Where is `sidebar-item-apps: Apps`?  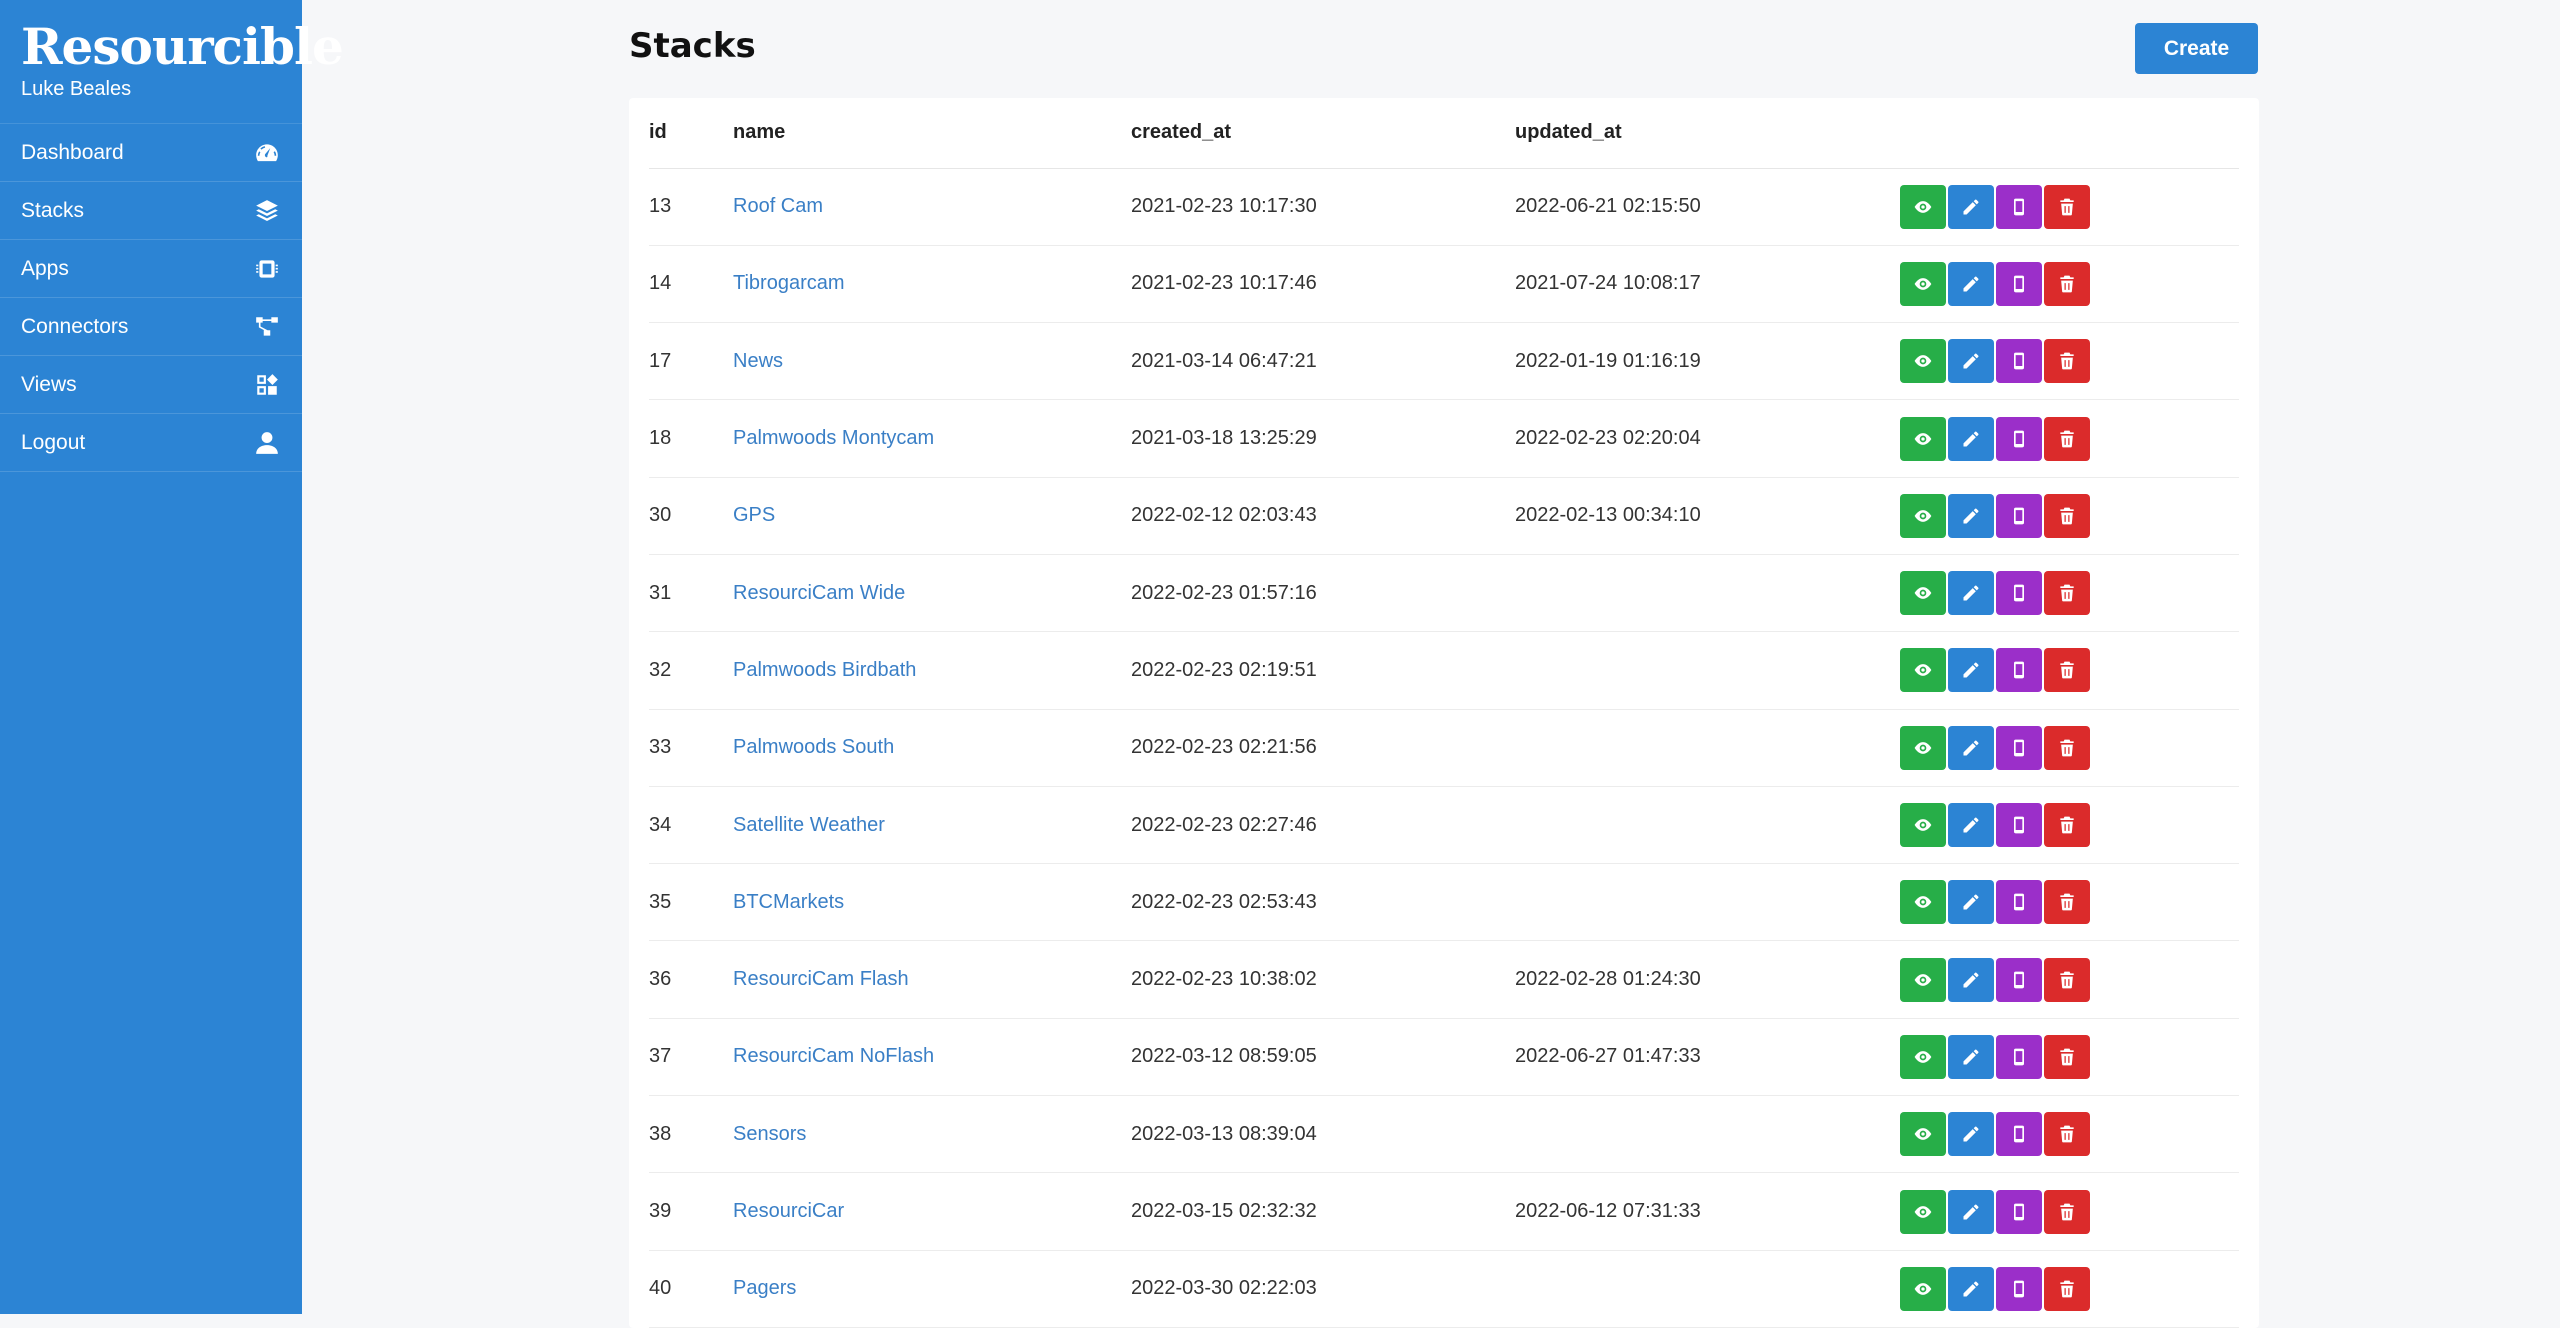
sidebar-item-apps: Apps is located at coordinates (151, 269).